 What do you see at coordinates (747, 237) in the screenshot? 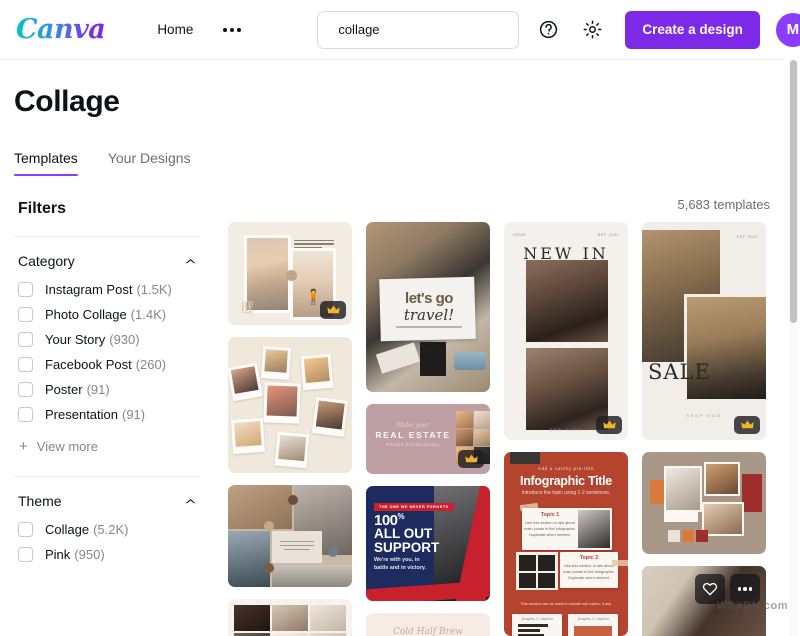
I see `card-meta-right: EST. 2020` at bounding box center [747, 237].